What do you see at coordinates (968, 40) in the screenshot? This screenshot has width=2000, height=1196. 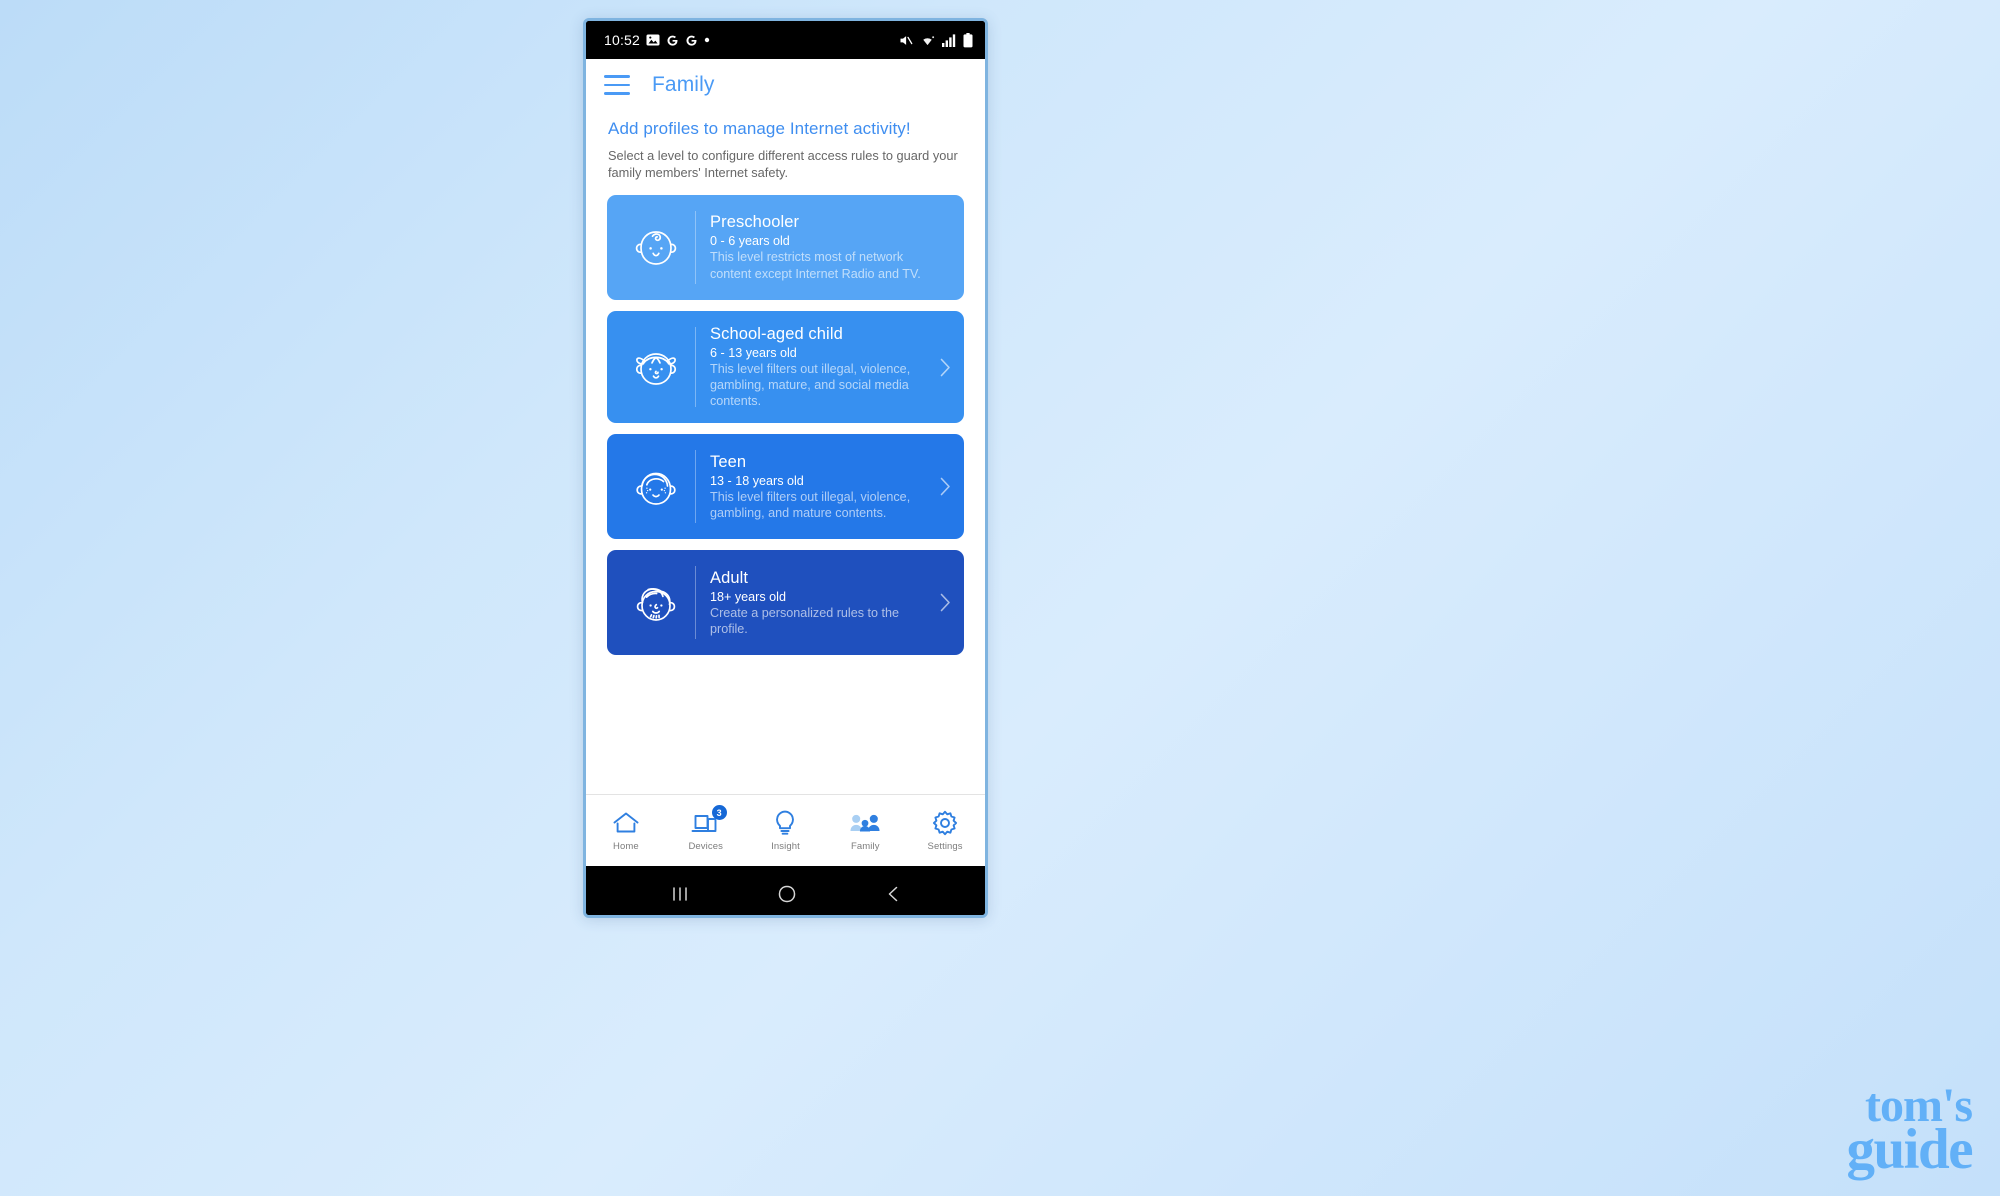 I see `battery-icon` at bounding box center [968, 40].